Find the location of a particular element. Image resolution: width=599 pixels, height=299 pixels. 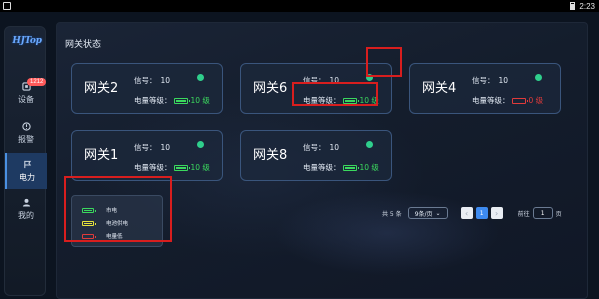

page-number-button: 1 is located at coordinates (481, 213).